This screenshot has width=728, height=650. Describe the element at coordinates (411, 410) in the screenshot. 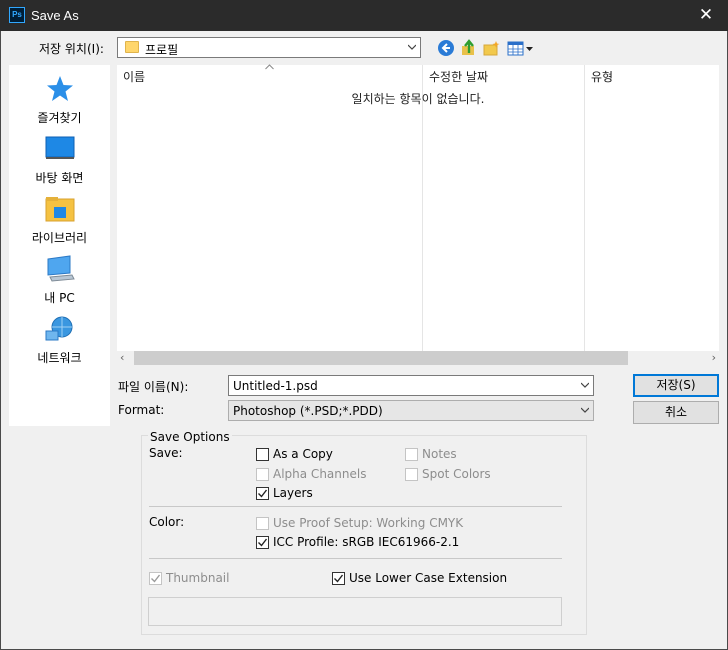

I see `format-select: Photoshop (*.PSD;*.PDD)` at that location.